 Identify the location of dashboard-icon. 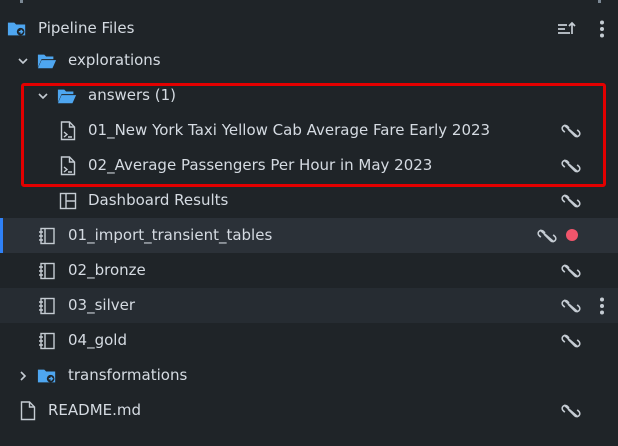
(68, 201).